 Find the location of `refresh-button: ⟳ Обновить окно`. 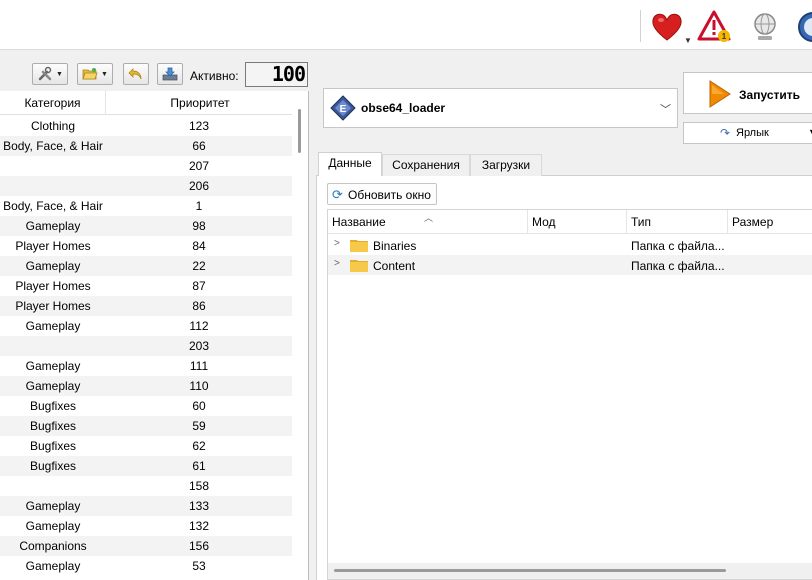

refresh-button: ⟳ Обновить окно is located at coordinates (382, 194).